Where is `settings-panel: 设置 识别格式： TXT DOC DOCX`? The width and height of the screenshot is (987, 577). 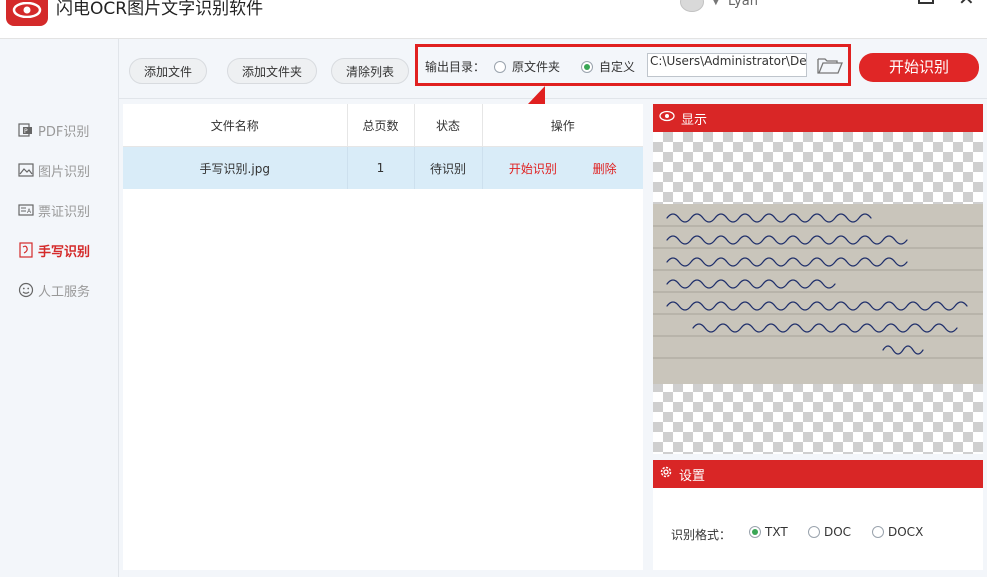 settings-panel: 设置 识别格式： TXT DOC DOCX is located at coordinates (818, 515).